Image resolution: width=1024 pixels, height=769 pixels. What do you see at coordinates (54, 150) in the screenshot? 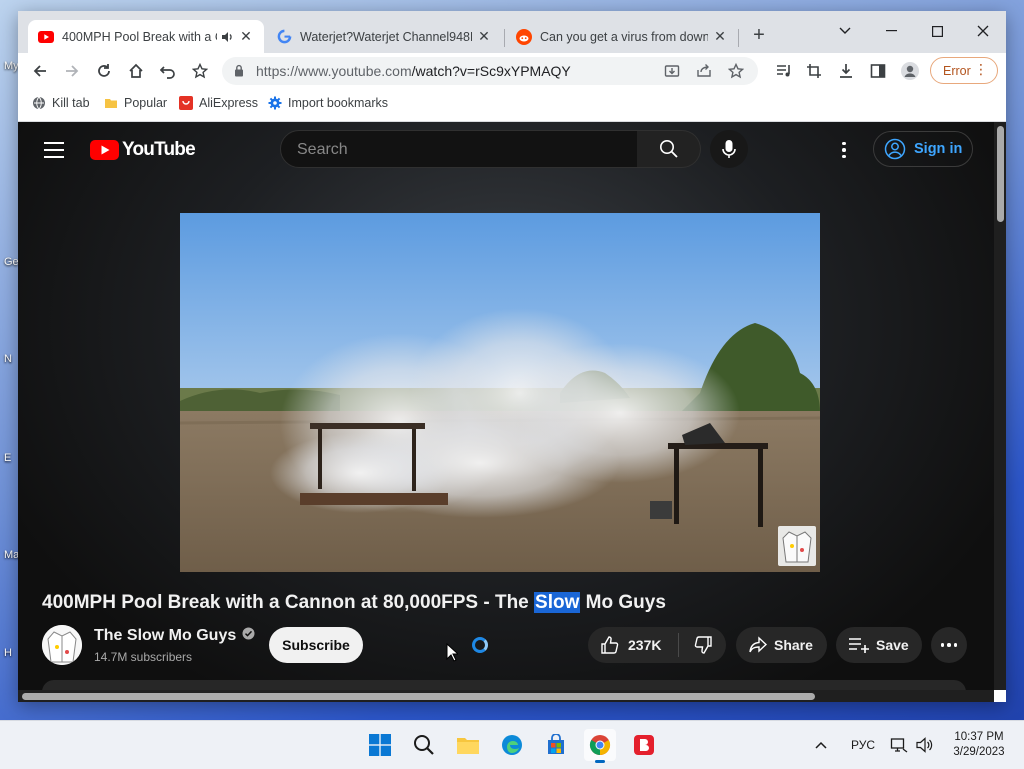
I see `menu-icon` at bounding box center [54, 150].